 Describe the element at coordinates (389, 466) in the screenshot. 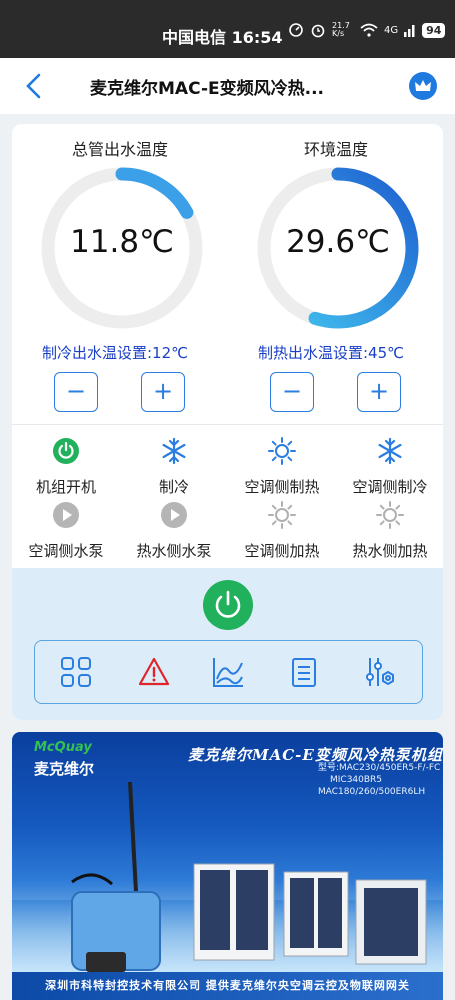

I see `status-ac-cooling: 空调侧制冷` at that location.